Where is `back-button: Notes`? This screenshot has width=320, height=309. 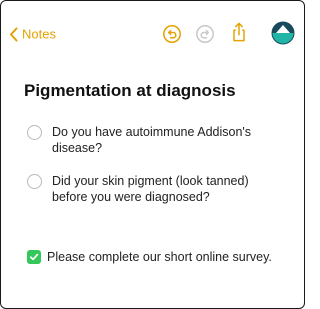
back-button: Notes is located at coordinates (32, 34).